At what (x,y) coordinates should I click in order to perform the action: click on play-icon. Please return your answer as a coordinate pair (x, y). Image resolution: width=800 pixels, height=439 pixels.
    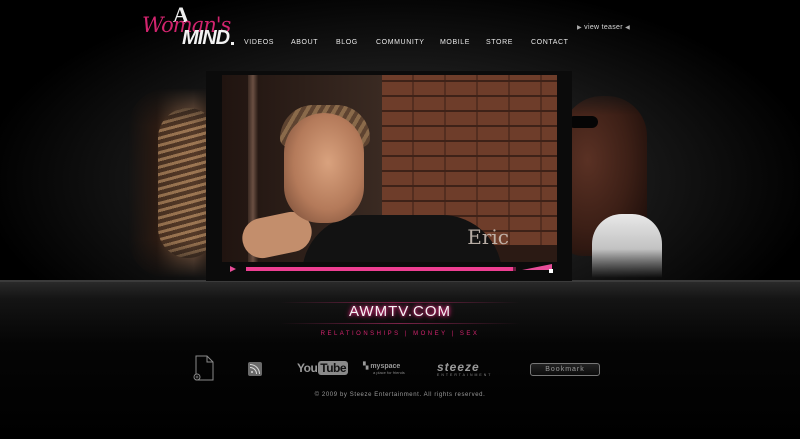
    Looking at the image, I should click on (233, 269).